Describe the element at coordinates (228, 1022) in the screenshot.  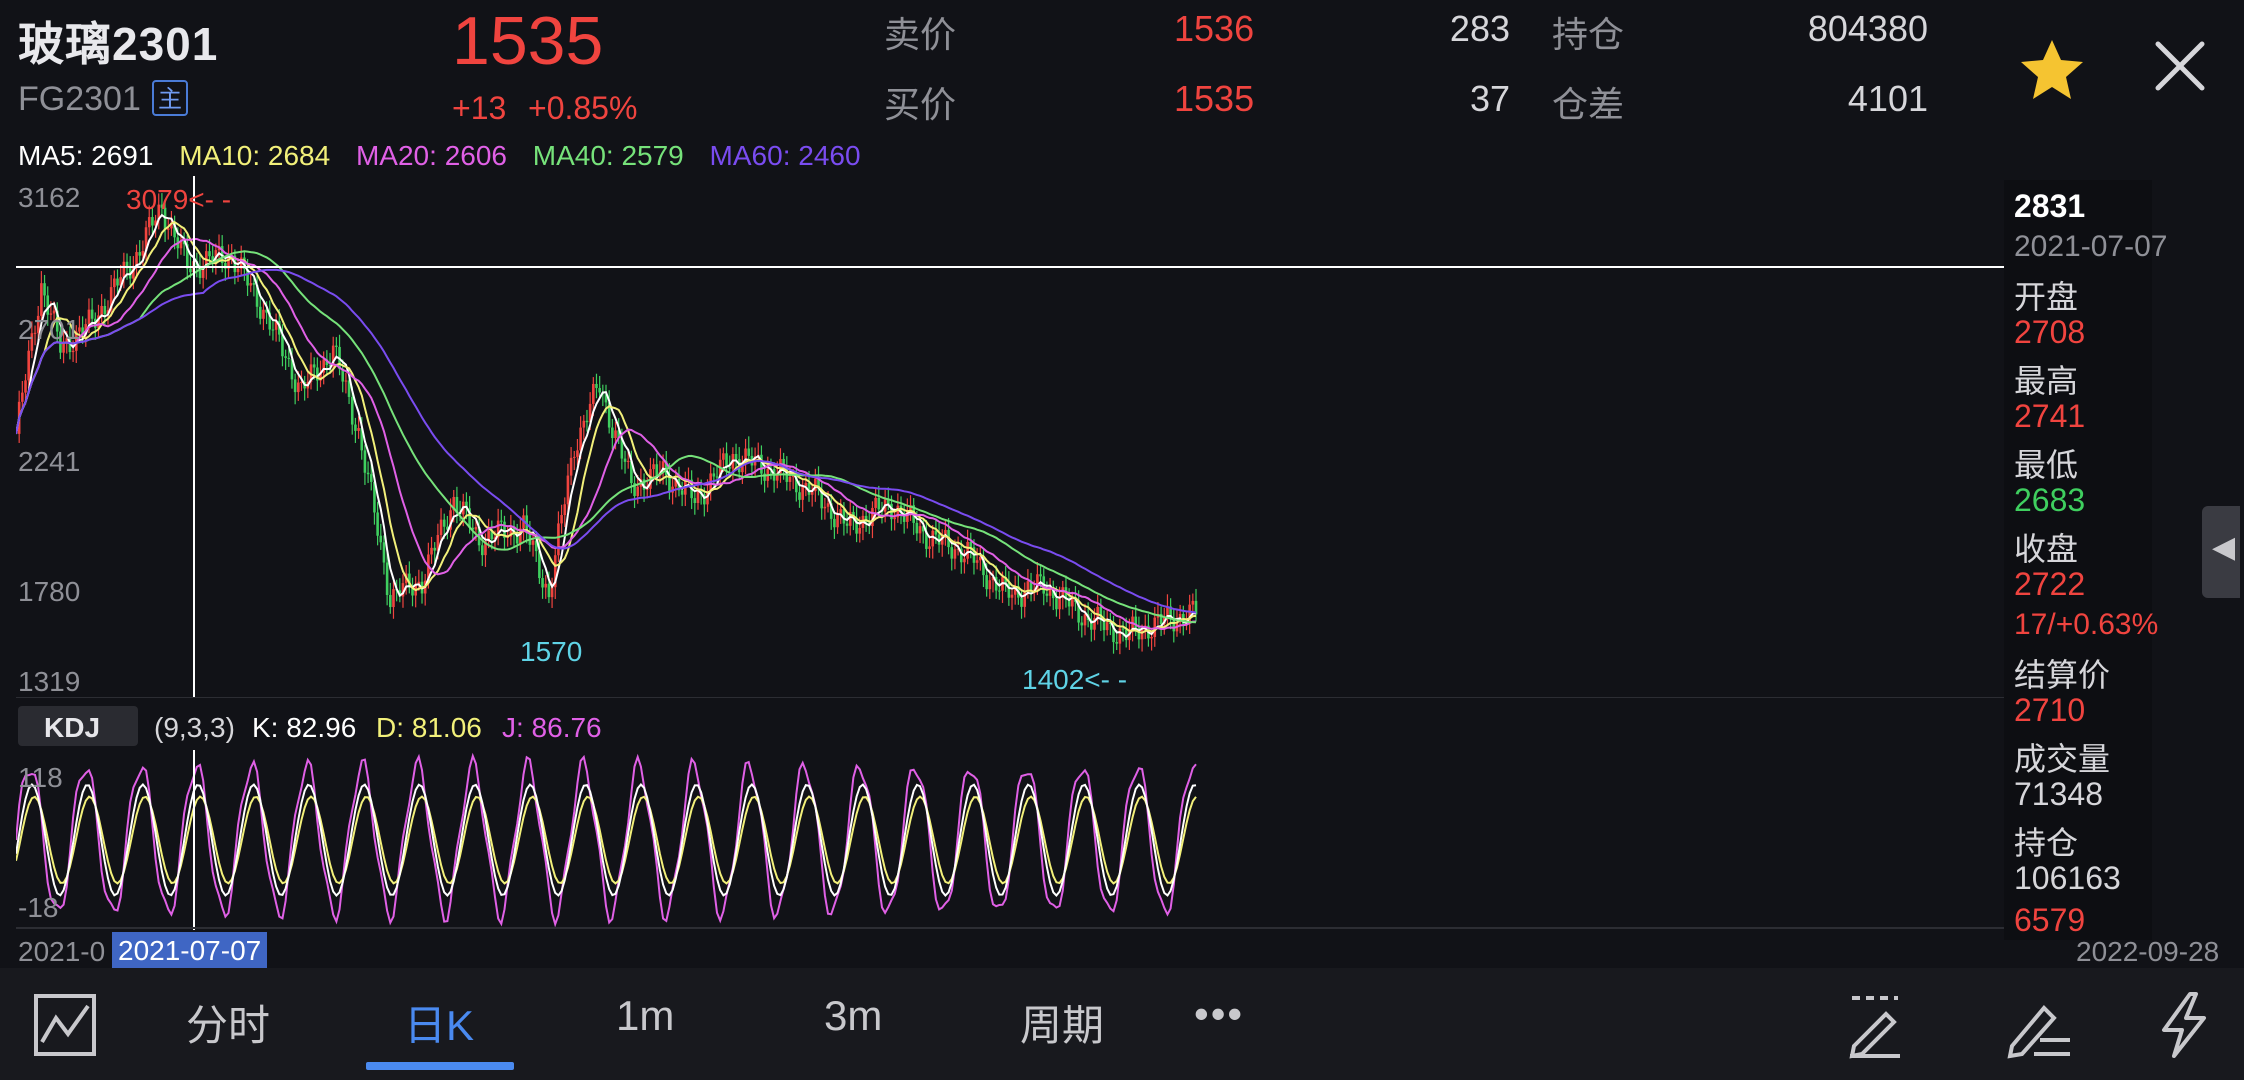
I see `tab-intraday: 分时` at that location.